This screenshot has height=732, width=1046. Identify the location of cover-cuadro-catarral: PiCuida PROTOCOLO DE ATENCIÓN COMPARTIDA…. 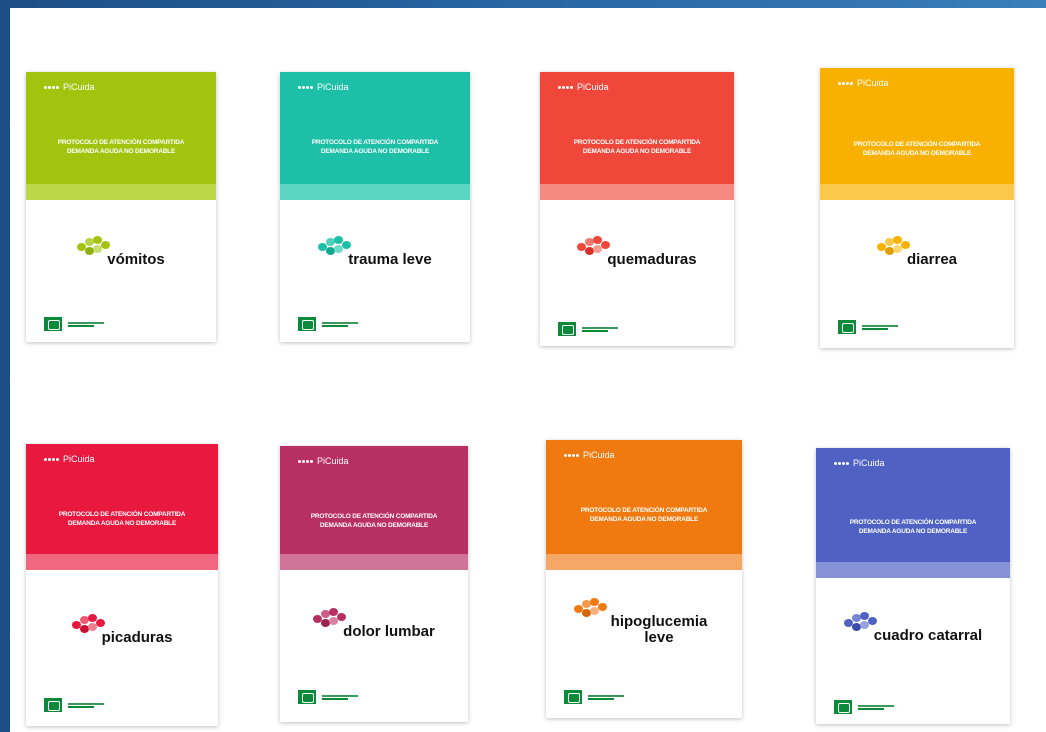
(913, 586).